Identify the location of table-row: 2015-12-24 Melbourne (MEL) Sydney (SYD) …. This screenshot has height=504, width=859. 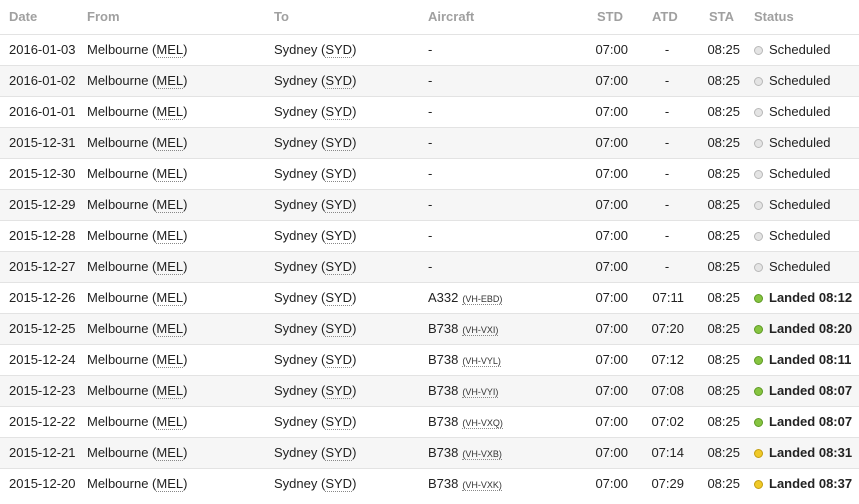
(429, 359).